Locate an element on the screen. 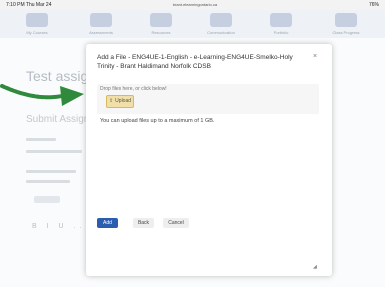 This screenshot has width=385, height=287. nav-label: Communication is located at coordinates (221, 32).